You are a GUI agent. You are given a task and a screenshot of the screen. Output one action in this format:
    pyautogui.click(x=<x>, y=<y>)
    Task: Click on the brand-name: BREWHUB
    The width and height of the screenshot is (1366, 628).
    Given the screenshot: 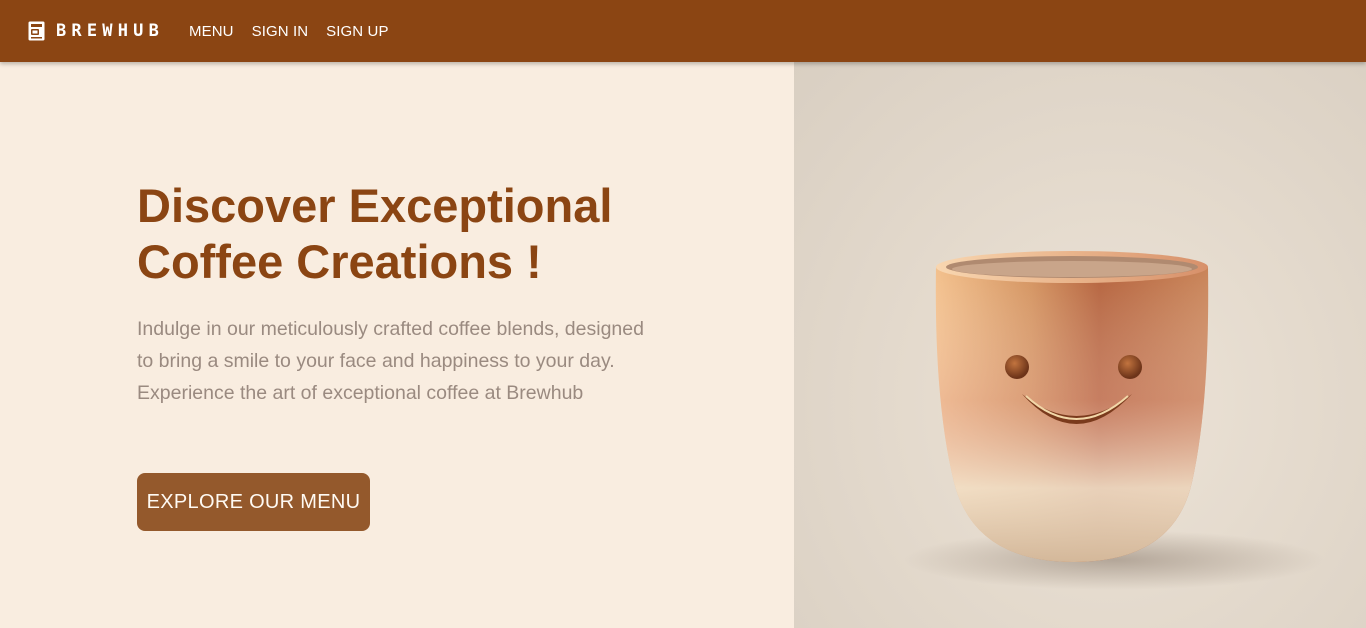 What is the action you would take?
    pyautogui.click(x=110, y=31)
    